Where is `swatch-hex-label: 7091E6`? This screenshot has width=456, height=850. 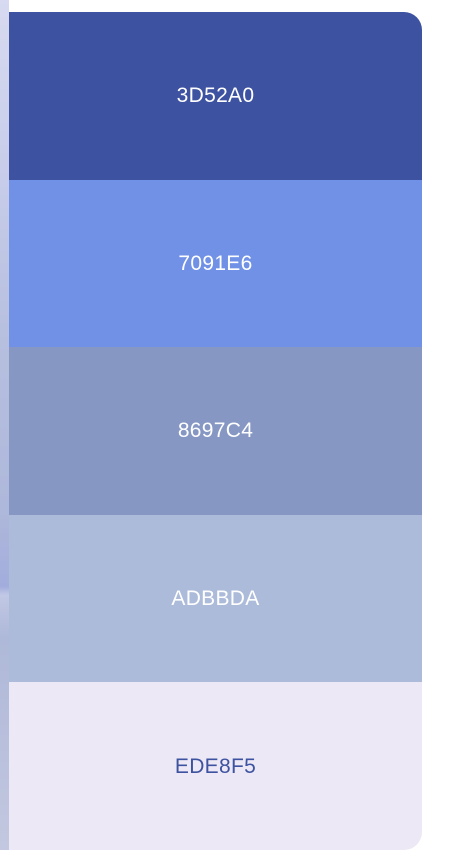 swatch-hex-label: 7091E6 is located at coordinates (215, 263).